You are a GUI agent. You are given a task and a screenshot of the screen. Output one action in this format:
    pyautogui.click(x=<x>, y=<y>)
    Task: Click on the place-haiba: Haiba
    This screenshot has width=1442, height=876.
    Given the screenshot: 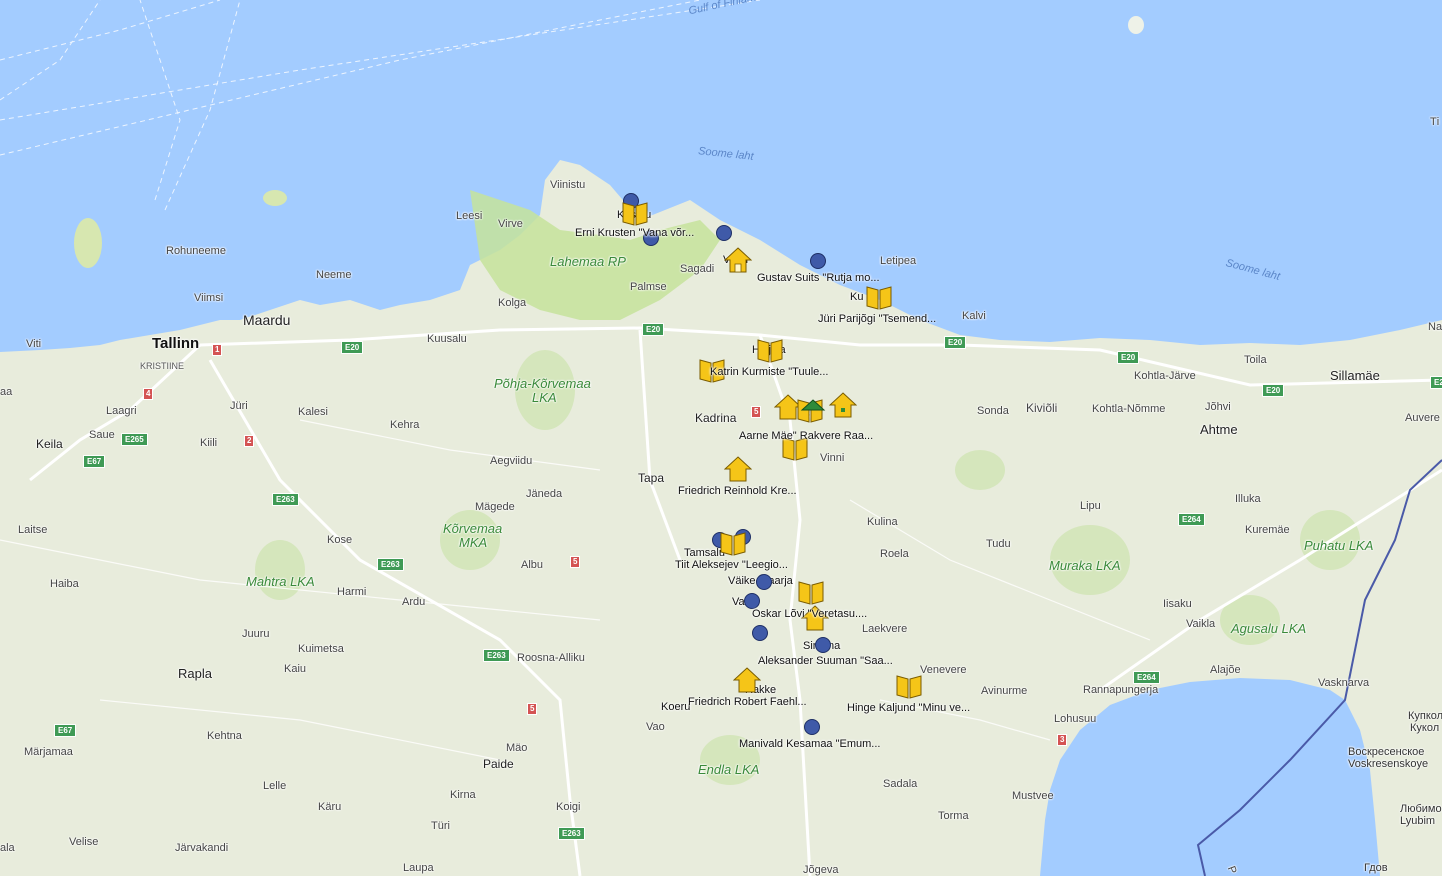 What is the action you would take?
    pyautogui.click(x=64, y=584)
    